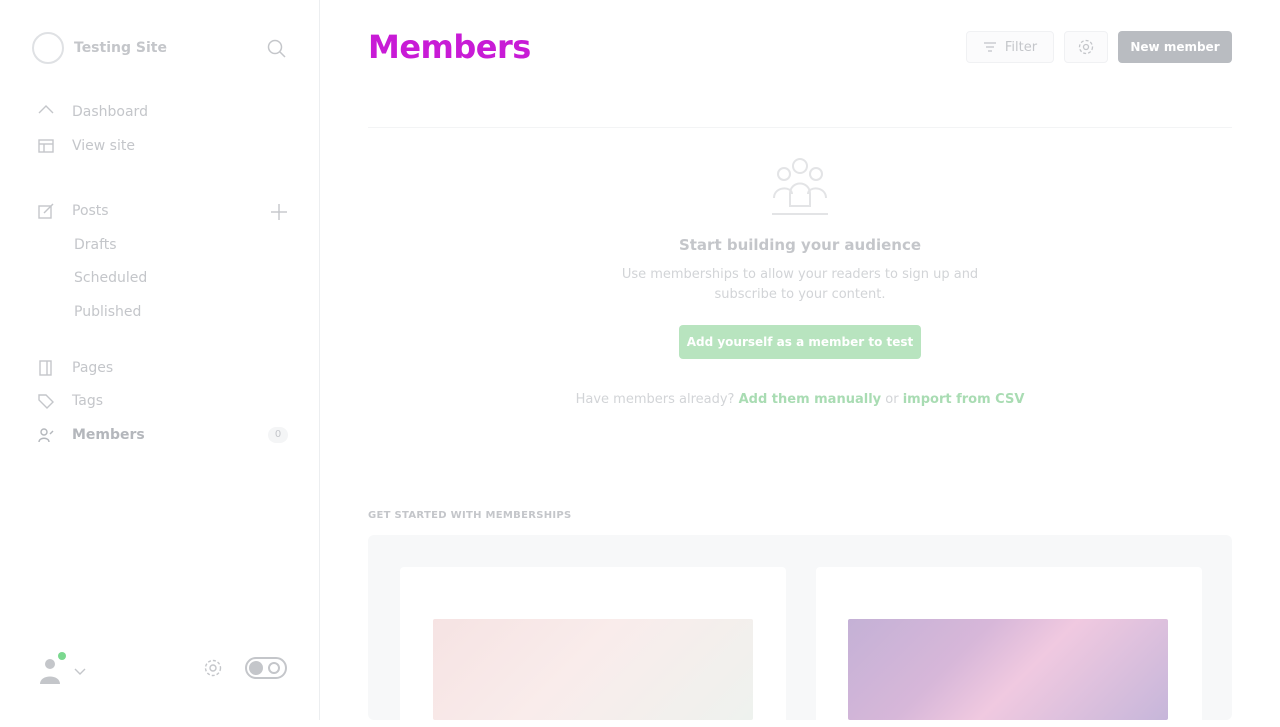 The width and height of the screenshot is (1280, 727). I want to click on sidebar-item-drafts: Drafts, so click(95, 245).